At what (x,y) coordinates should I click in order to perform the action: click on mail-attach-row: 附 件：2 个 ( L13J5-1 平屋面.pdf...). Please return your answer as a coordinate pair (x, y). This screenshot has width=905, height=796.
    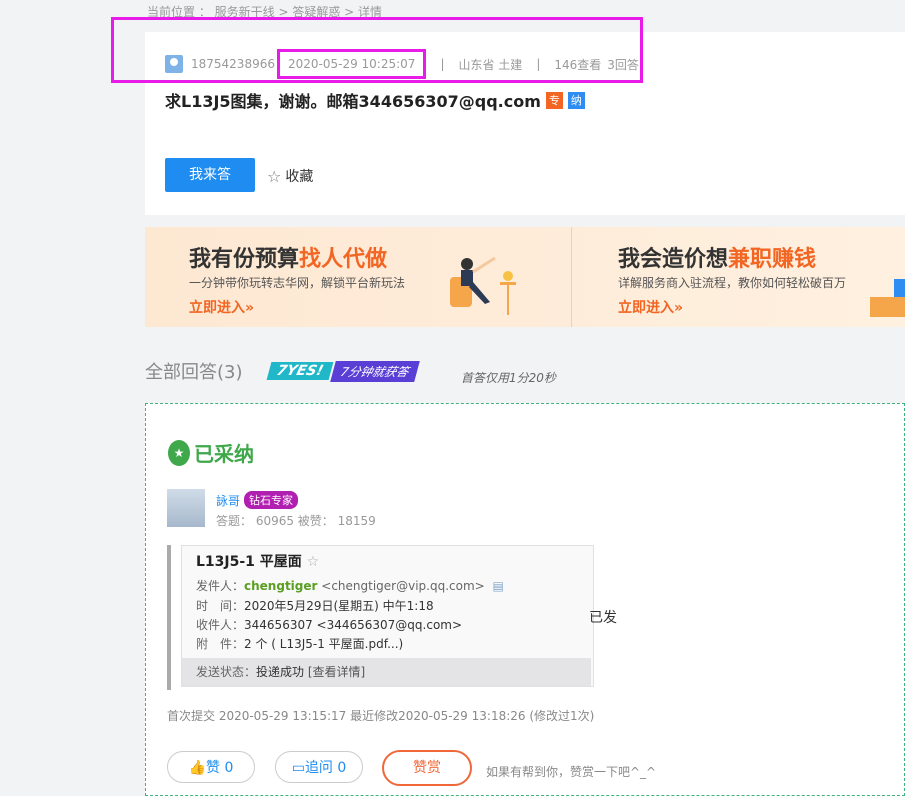
    Looking at the image, I should click on (300, 644).